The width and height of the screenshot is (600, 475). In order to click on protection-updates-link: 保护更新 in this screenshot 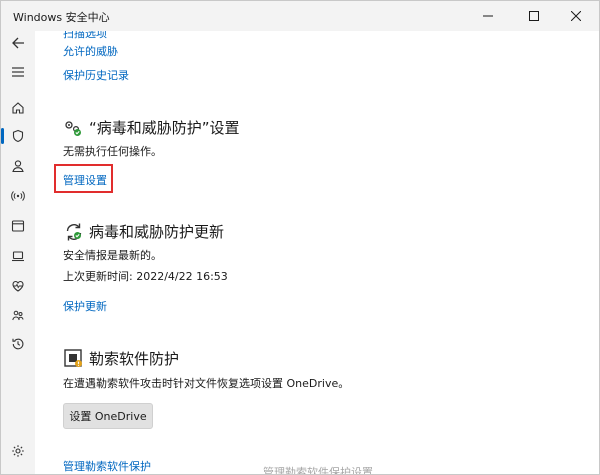, I will do `click(85, 306)`.